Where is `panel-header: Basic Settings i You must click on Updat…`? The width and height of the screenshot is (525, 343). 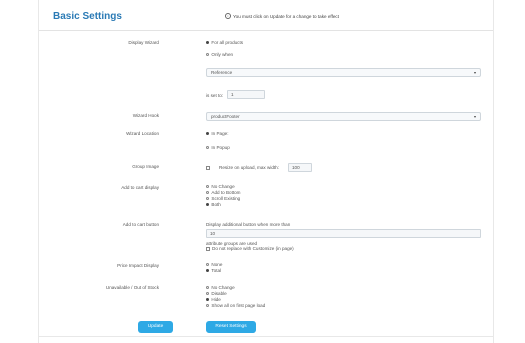 panel-header: Basic Settings i You must click on Updat… is located at coordinates (266, 15).